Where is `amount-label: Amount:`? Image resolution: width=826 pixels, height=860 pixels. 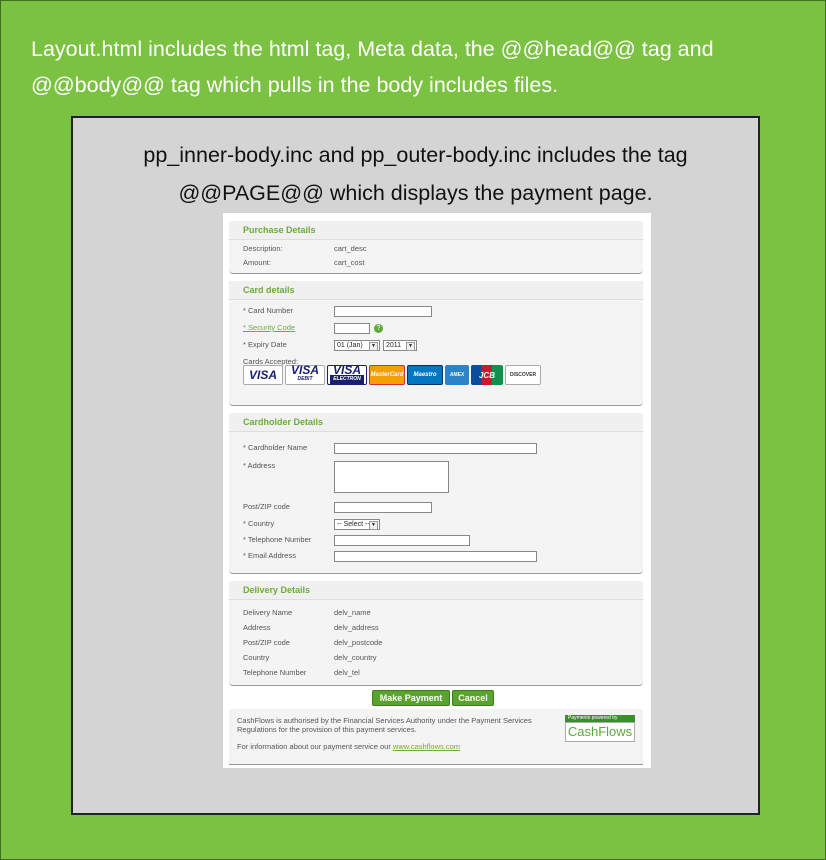
amount-label: Amount: is located at coordinates (257, 262).